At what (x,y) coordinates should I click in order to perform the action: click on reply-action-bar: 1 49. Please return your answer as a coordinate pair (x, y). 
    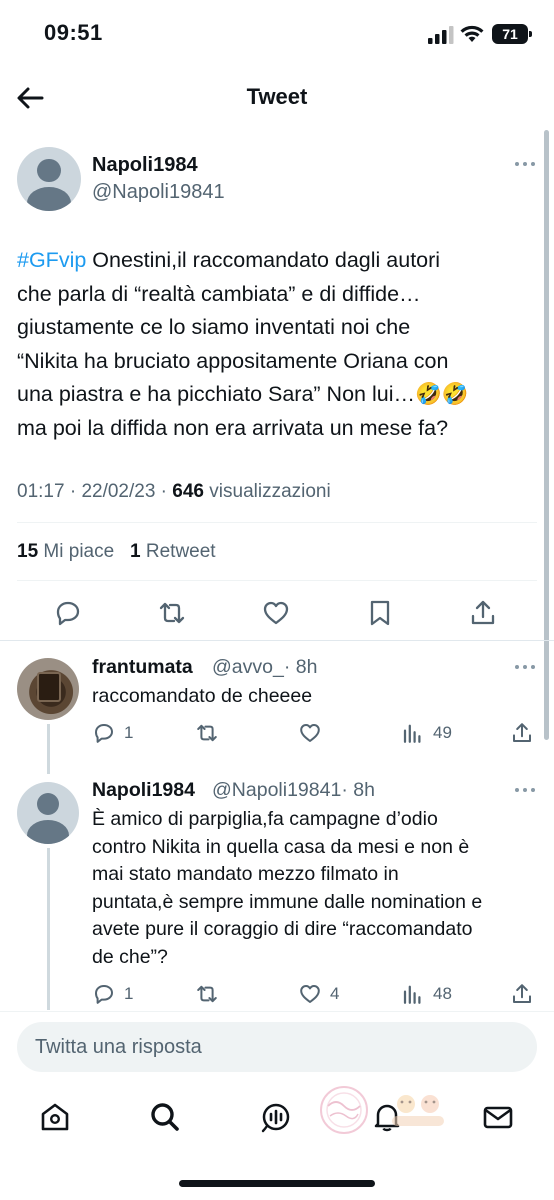
    Looking at the image, I should click on (317, 733).